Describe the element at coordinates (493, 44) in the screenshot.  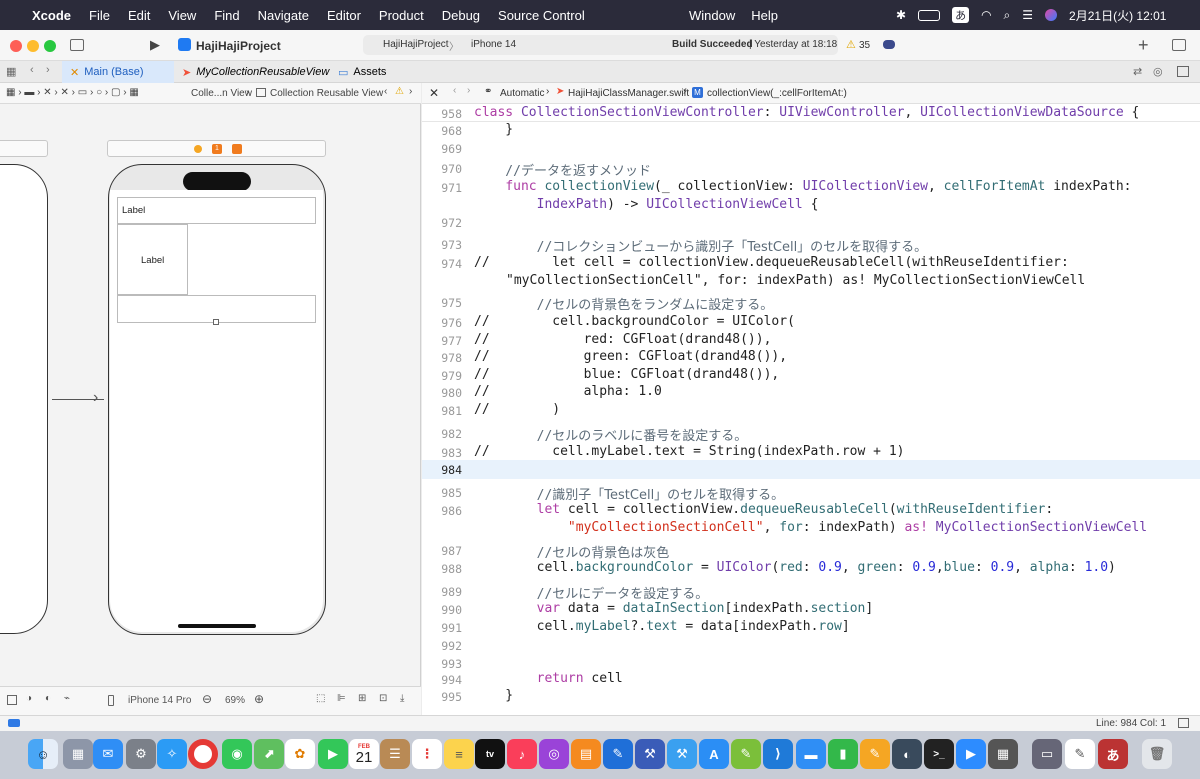
I see `destination-selector: iPhone 14` at that location.